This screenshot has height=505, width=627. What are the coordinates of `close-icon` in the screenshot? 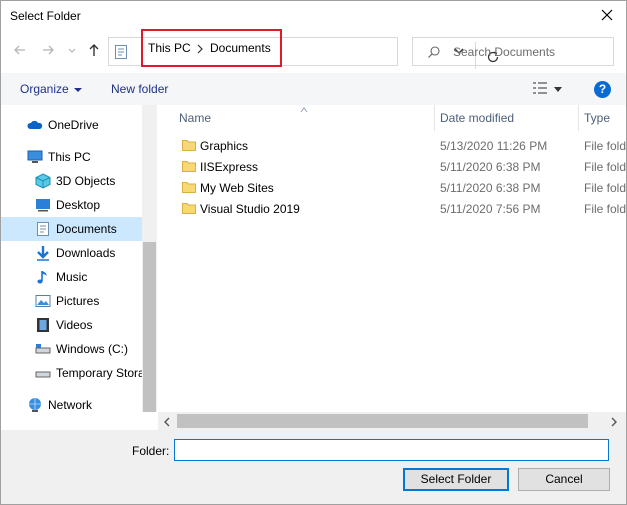 It's located at (607, 15).